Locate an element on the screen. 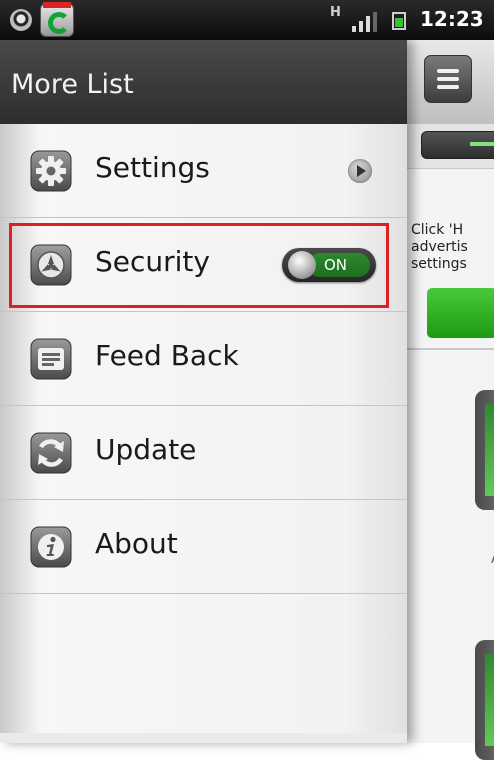 This screenshot has width=494, height=760. menu-item-security: Security ON is located at coordinates (203, 265).